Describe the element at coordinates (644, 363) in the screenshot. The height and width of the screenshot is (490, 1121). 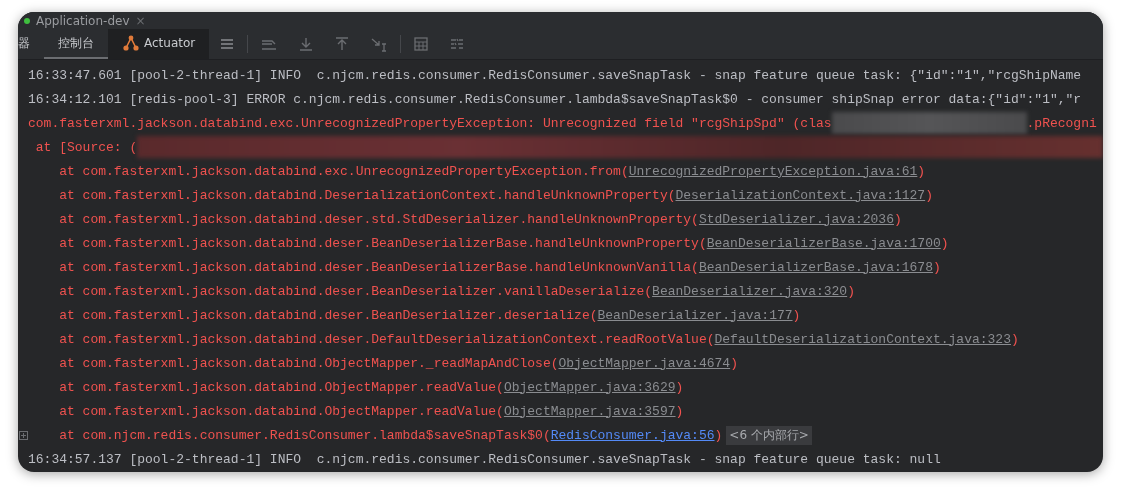
I see `source-link: ObjectMapper.java:4674` at that location.